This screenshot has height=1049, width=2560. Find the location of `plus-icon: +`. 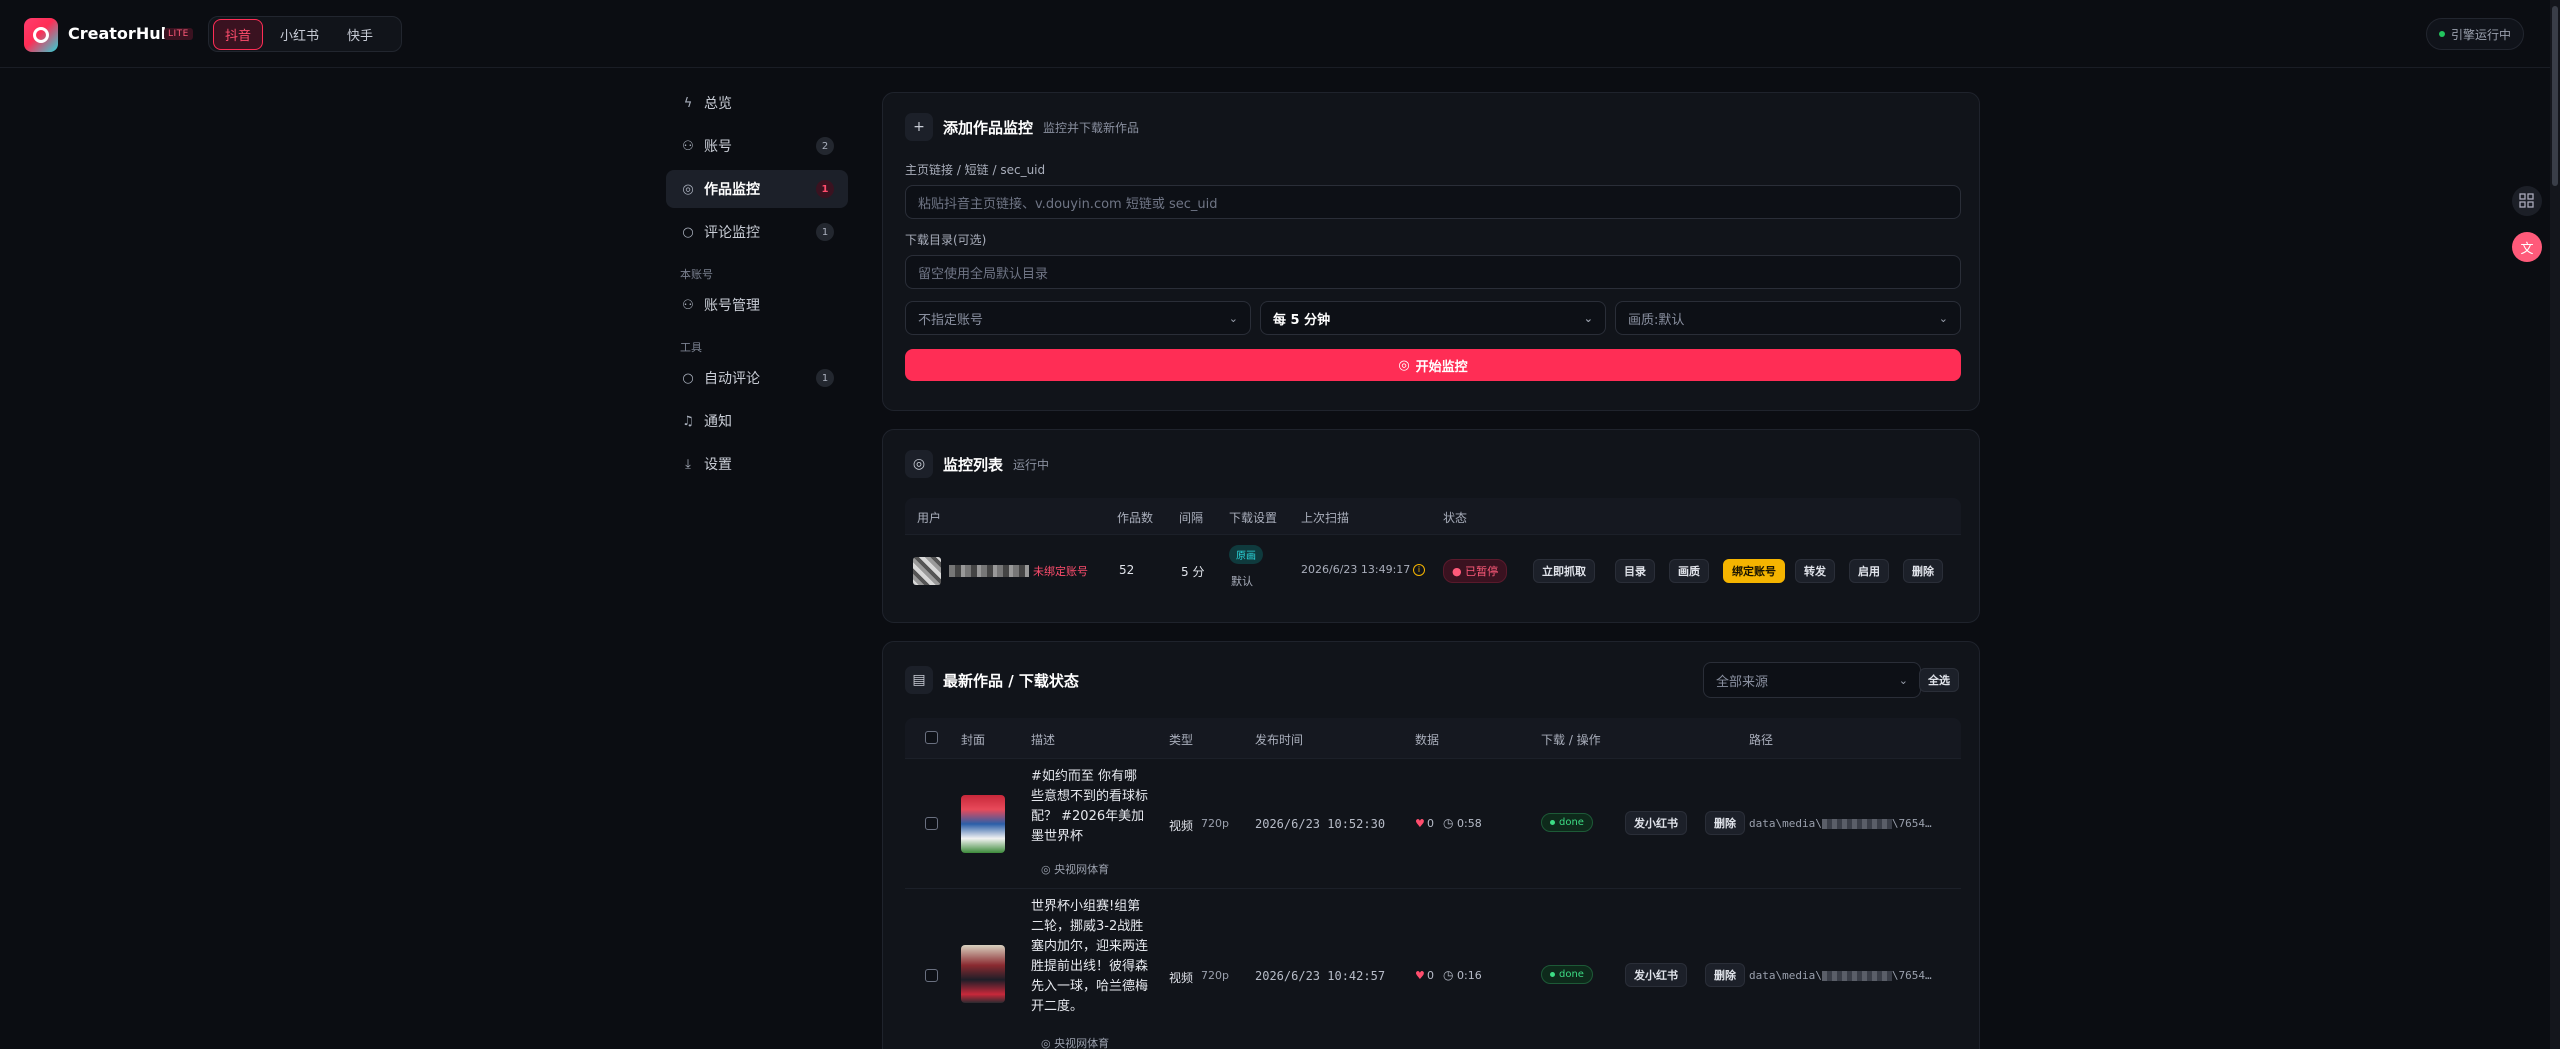

plus-icon: + is located at coordinates (919, 127).